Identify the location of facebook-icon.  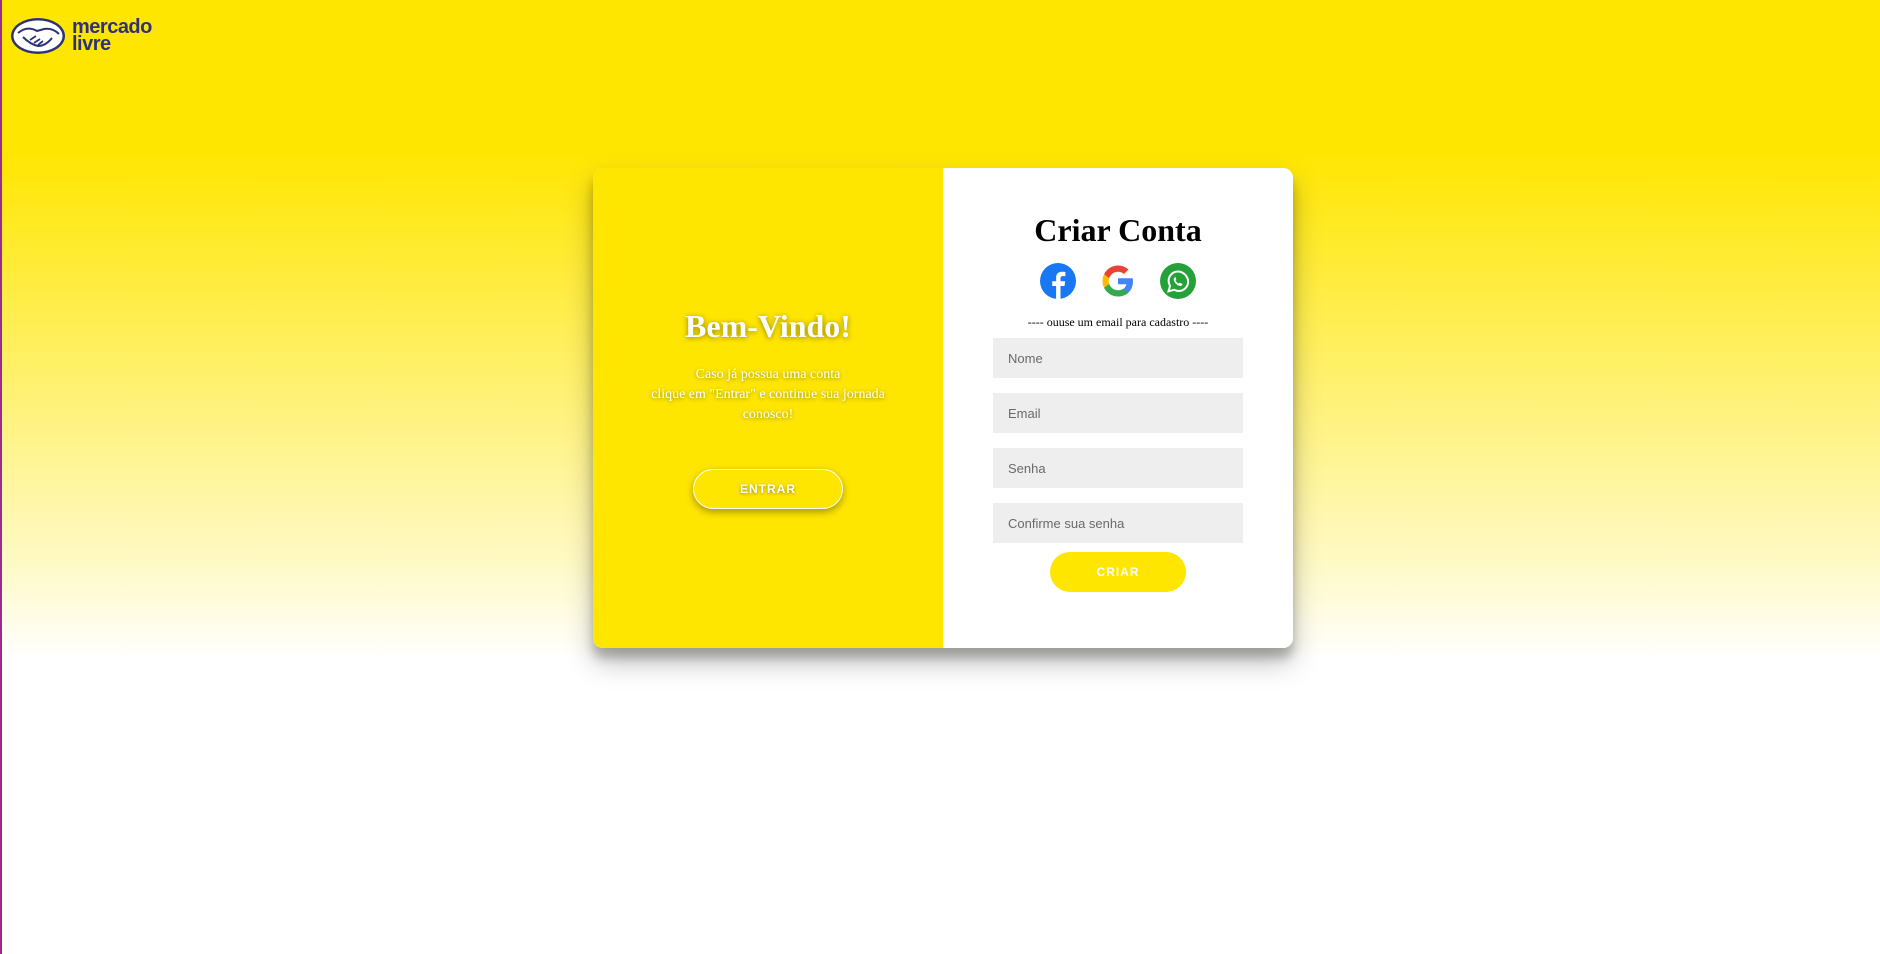
(1058, 281).